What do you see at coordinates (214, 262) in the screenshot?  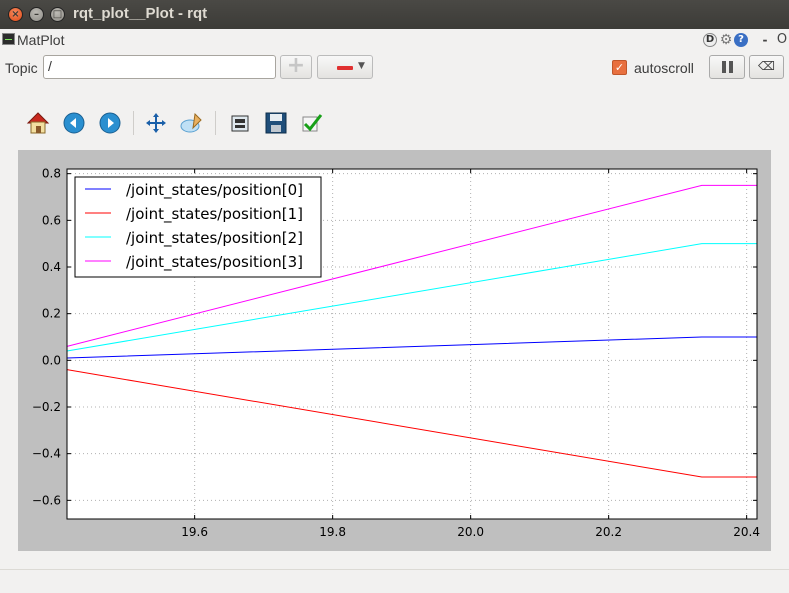 I see `legend-label-3: /joint_states/position[3]` at bounding box center [214, 262].